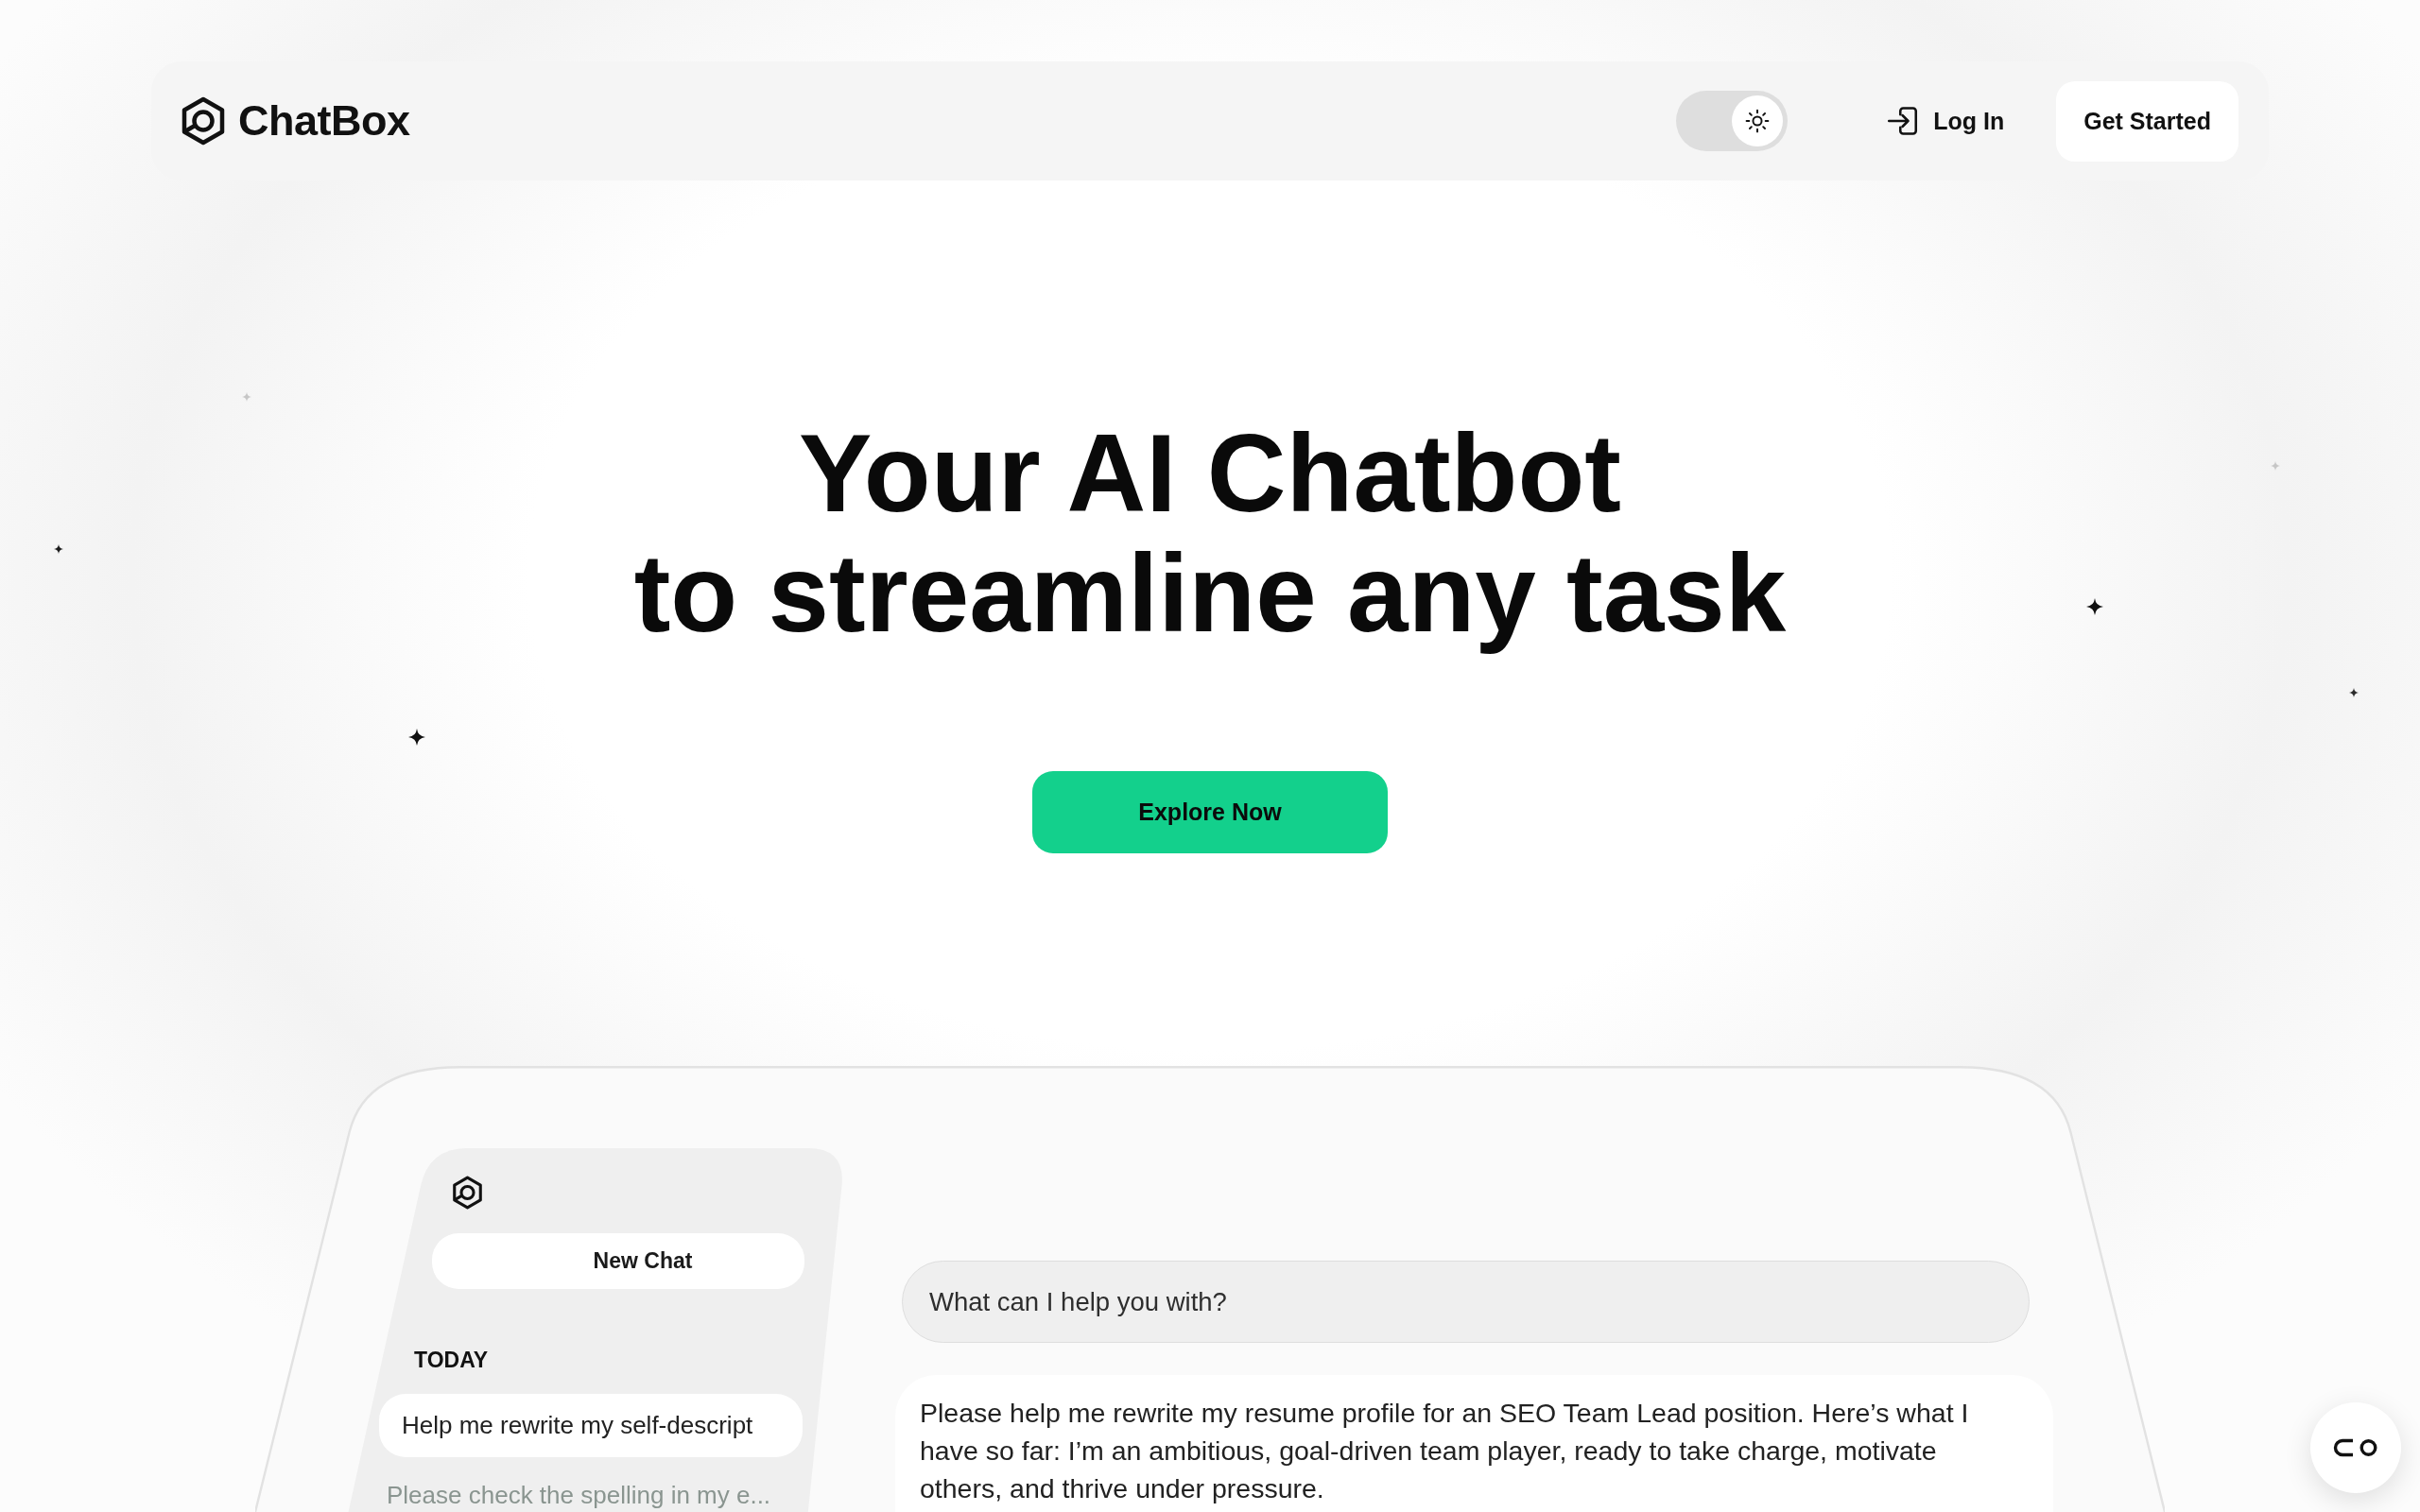  Describe the element at coordinates (324, 121) in the screenshot. I see `brand-name: ChatBox` at that location.